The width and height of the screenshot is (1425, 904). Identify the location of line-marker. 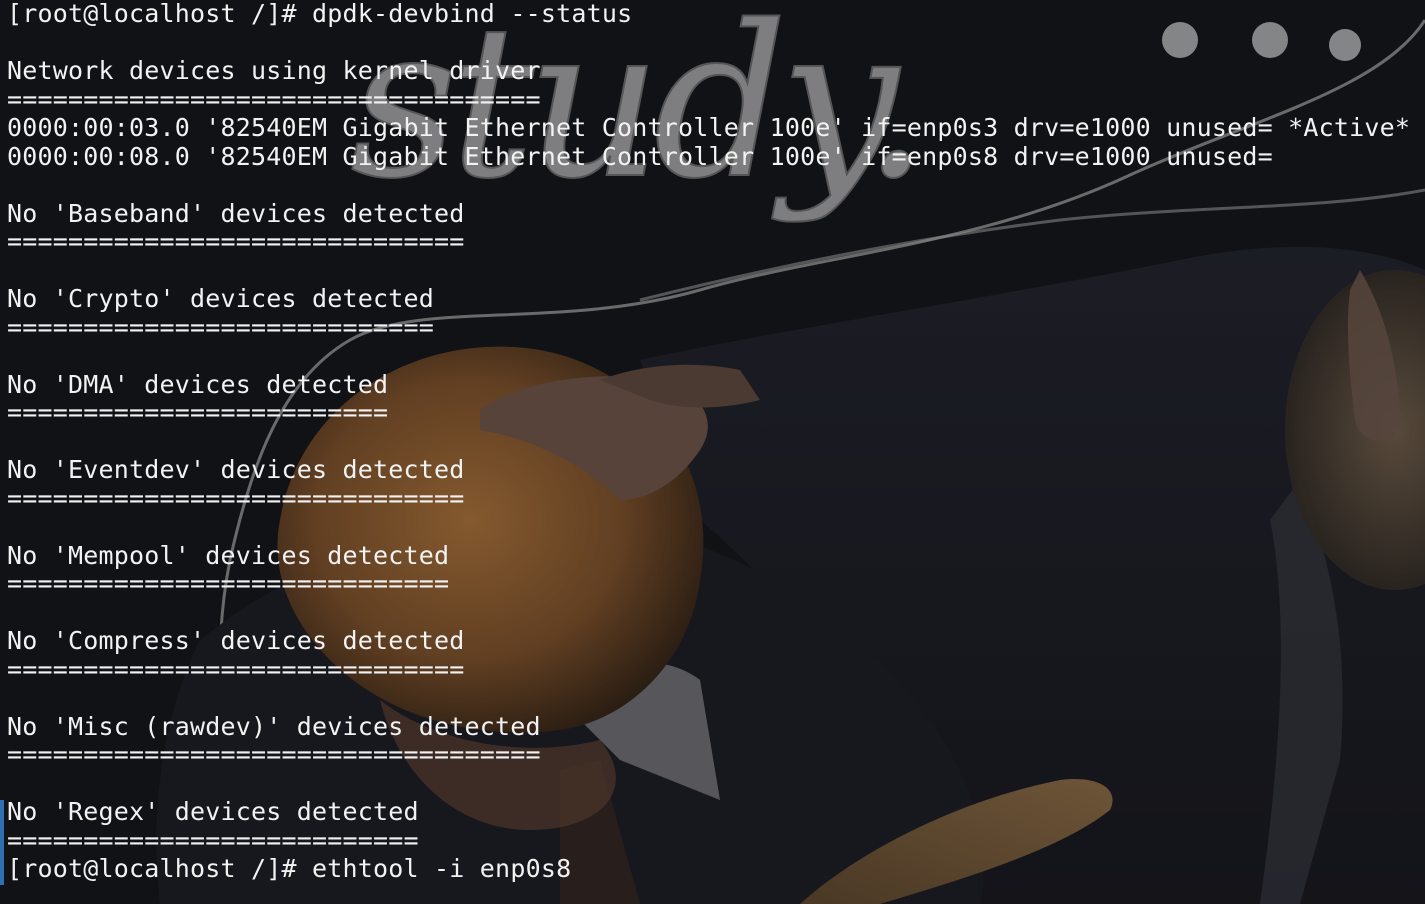
(2, 842).